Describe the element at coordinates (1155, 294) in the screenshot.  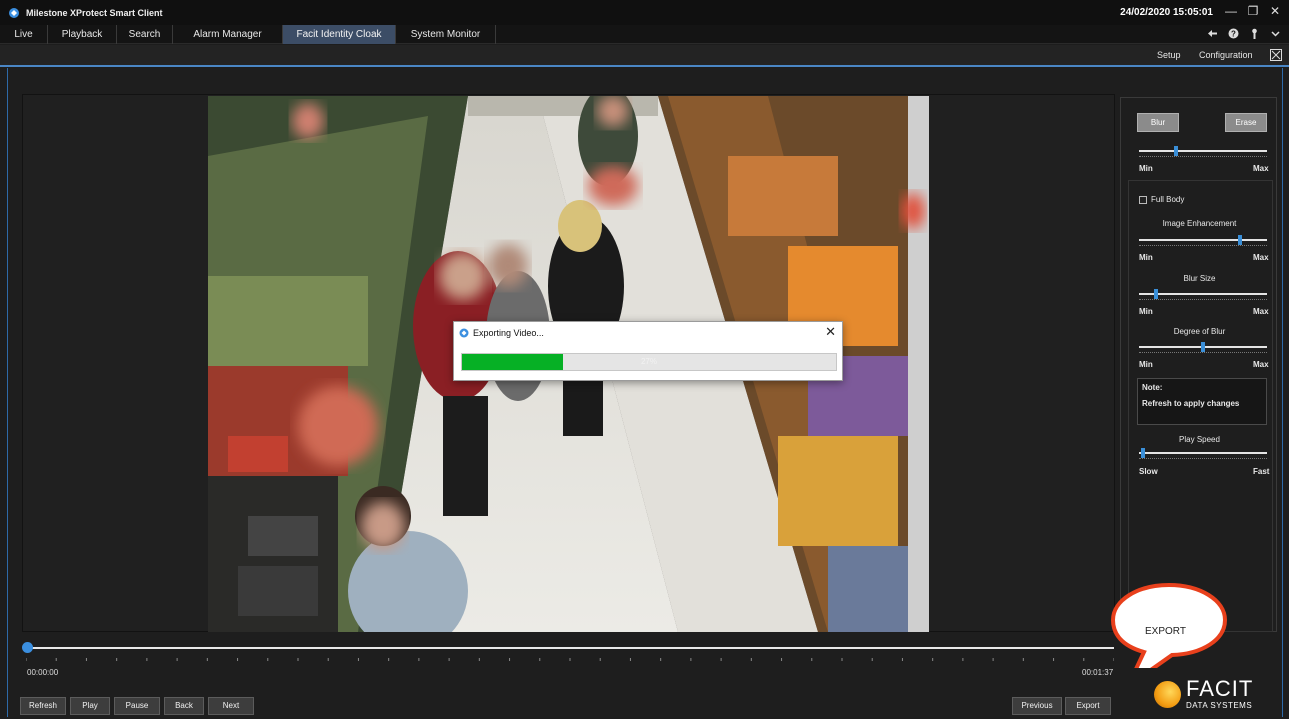
I see `blur-size-slider-thumb` at that location.